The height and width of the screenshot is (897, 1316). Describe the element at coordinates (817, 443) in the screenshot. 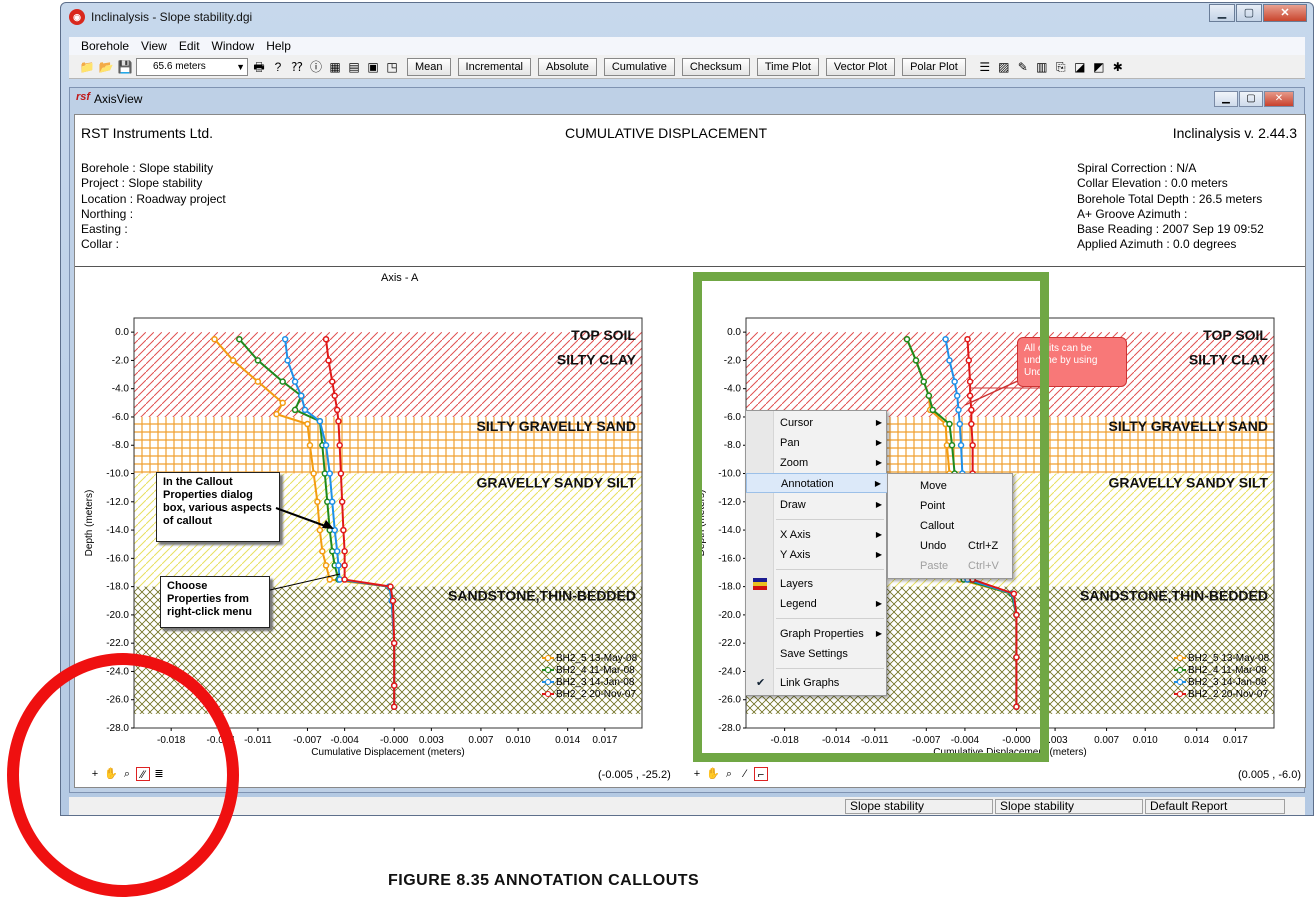

I see `menu-item-pan: Pan ▶` at that location.